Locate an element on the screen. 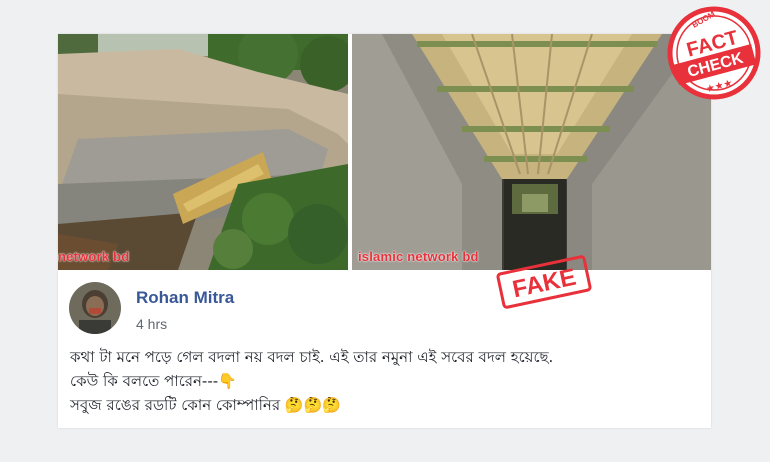 This screenshot has height=462, width=770. avatar is located at coordinates (95, 308).